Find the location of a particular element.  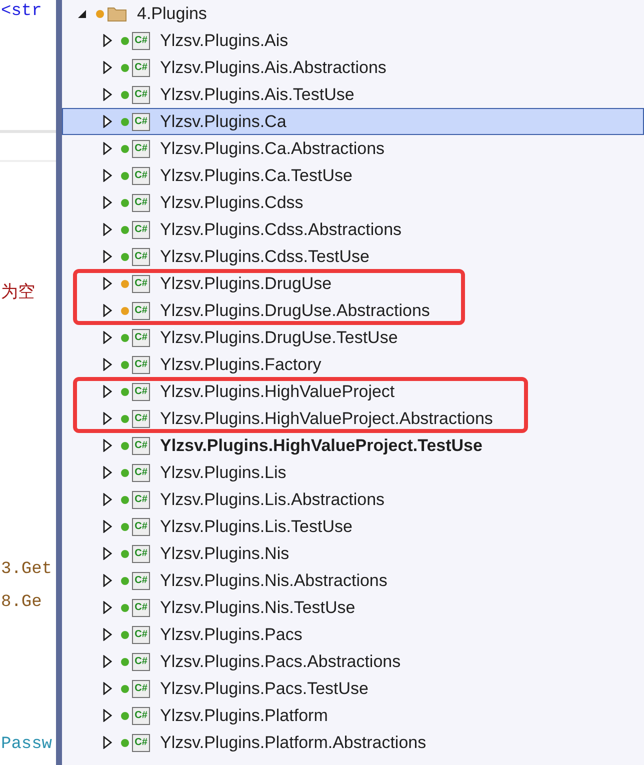

project-item: C# Ylzsv.Plugins.HighValueProject.TestUse is located at coordinates (353, 445).